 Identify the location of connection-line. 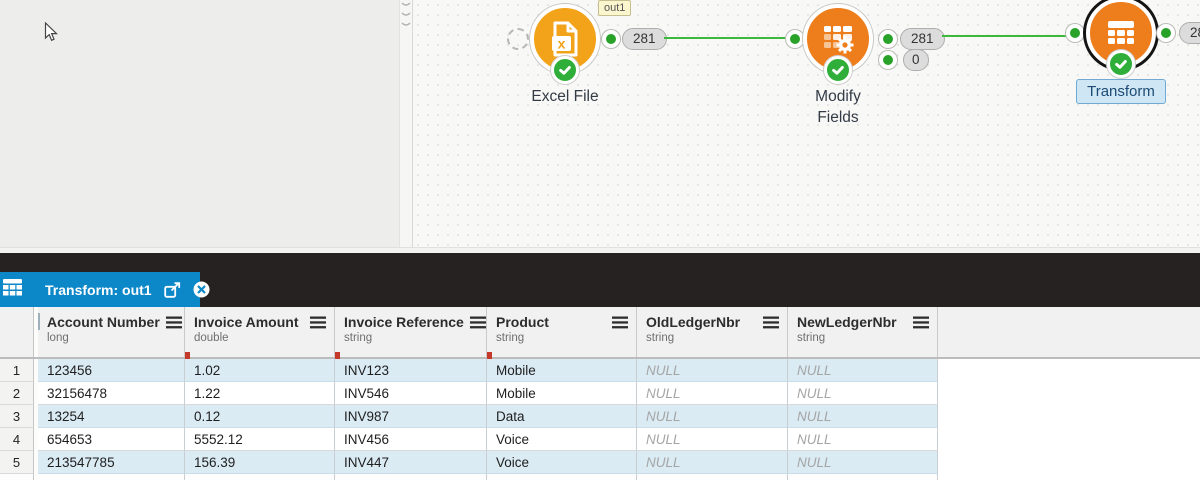
(1004, 36).